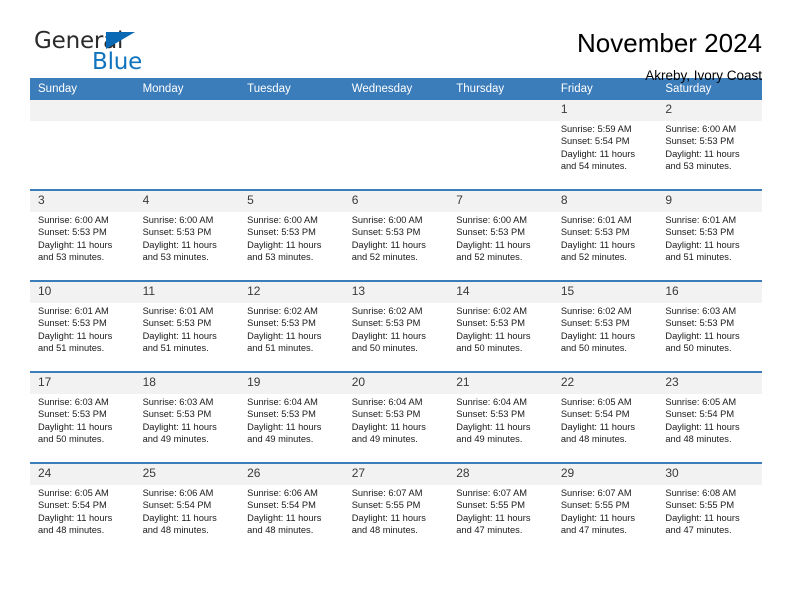 This screenshot has height=612, width=792. I want to click on day-number: 30, so click(709, 473).